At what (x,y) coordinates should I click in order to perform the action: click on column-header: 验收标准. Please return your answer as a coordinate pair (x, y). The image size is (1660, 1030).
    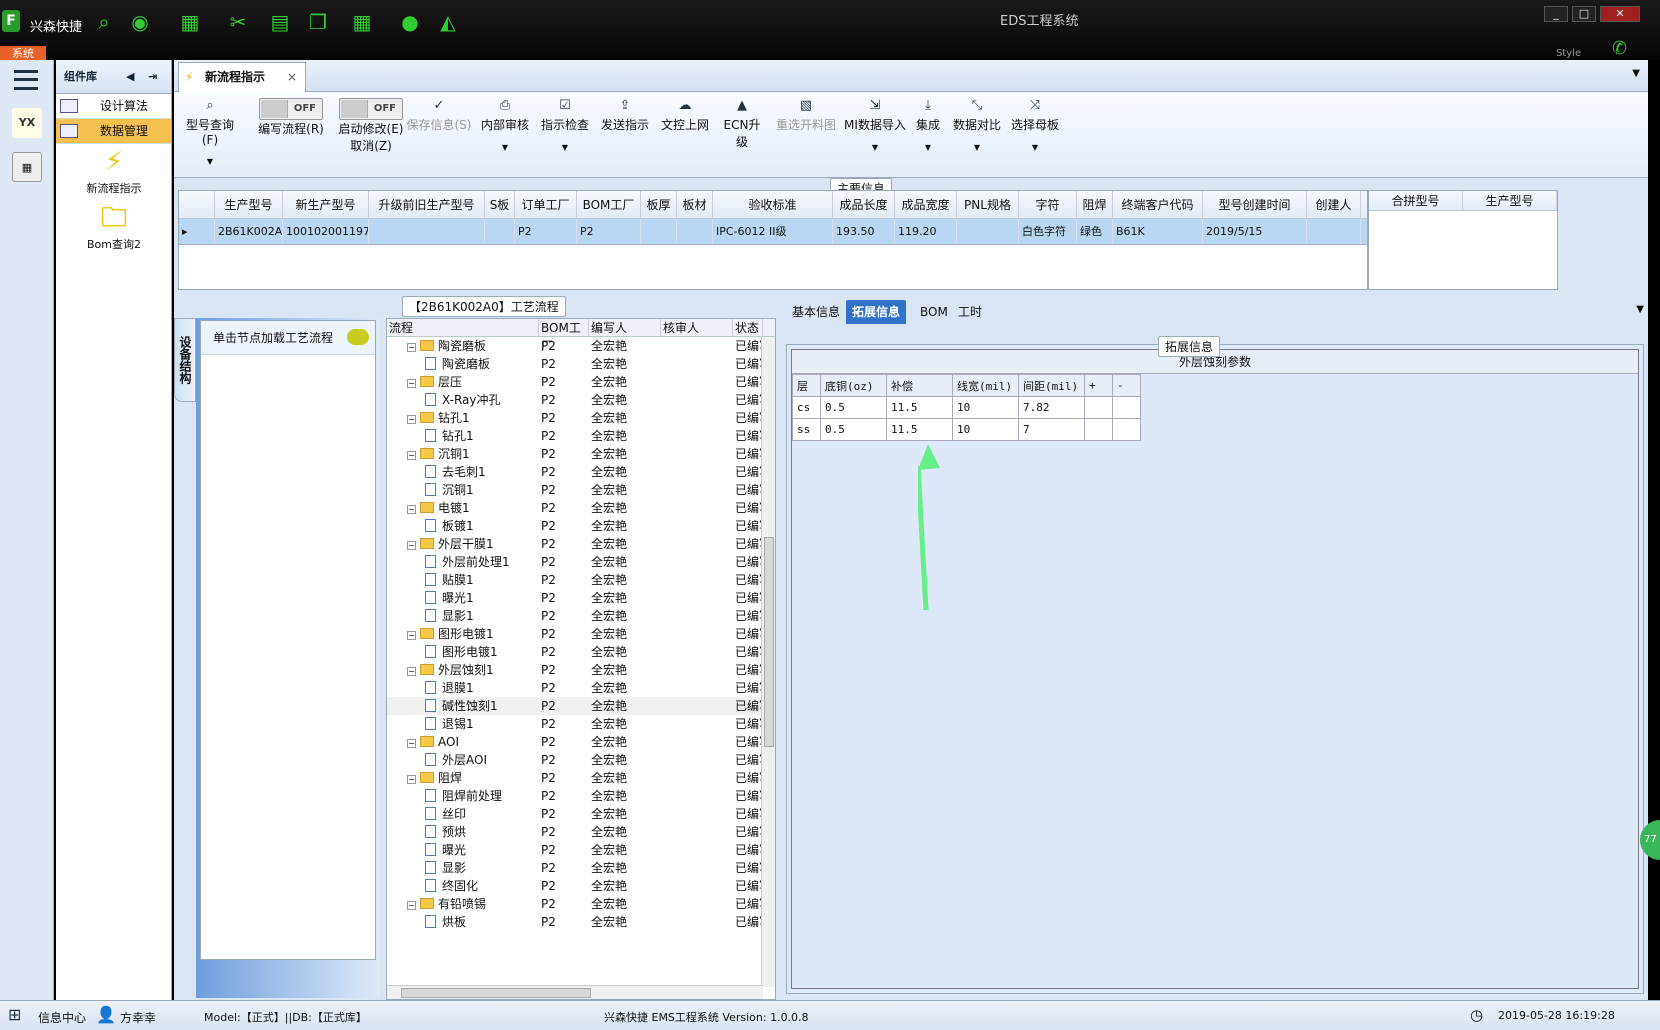
    Looking at the image, I should click on (773, 204).